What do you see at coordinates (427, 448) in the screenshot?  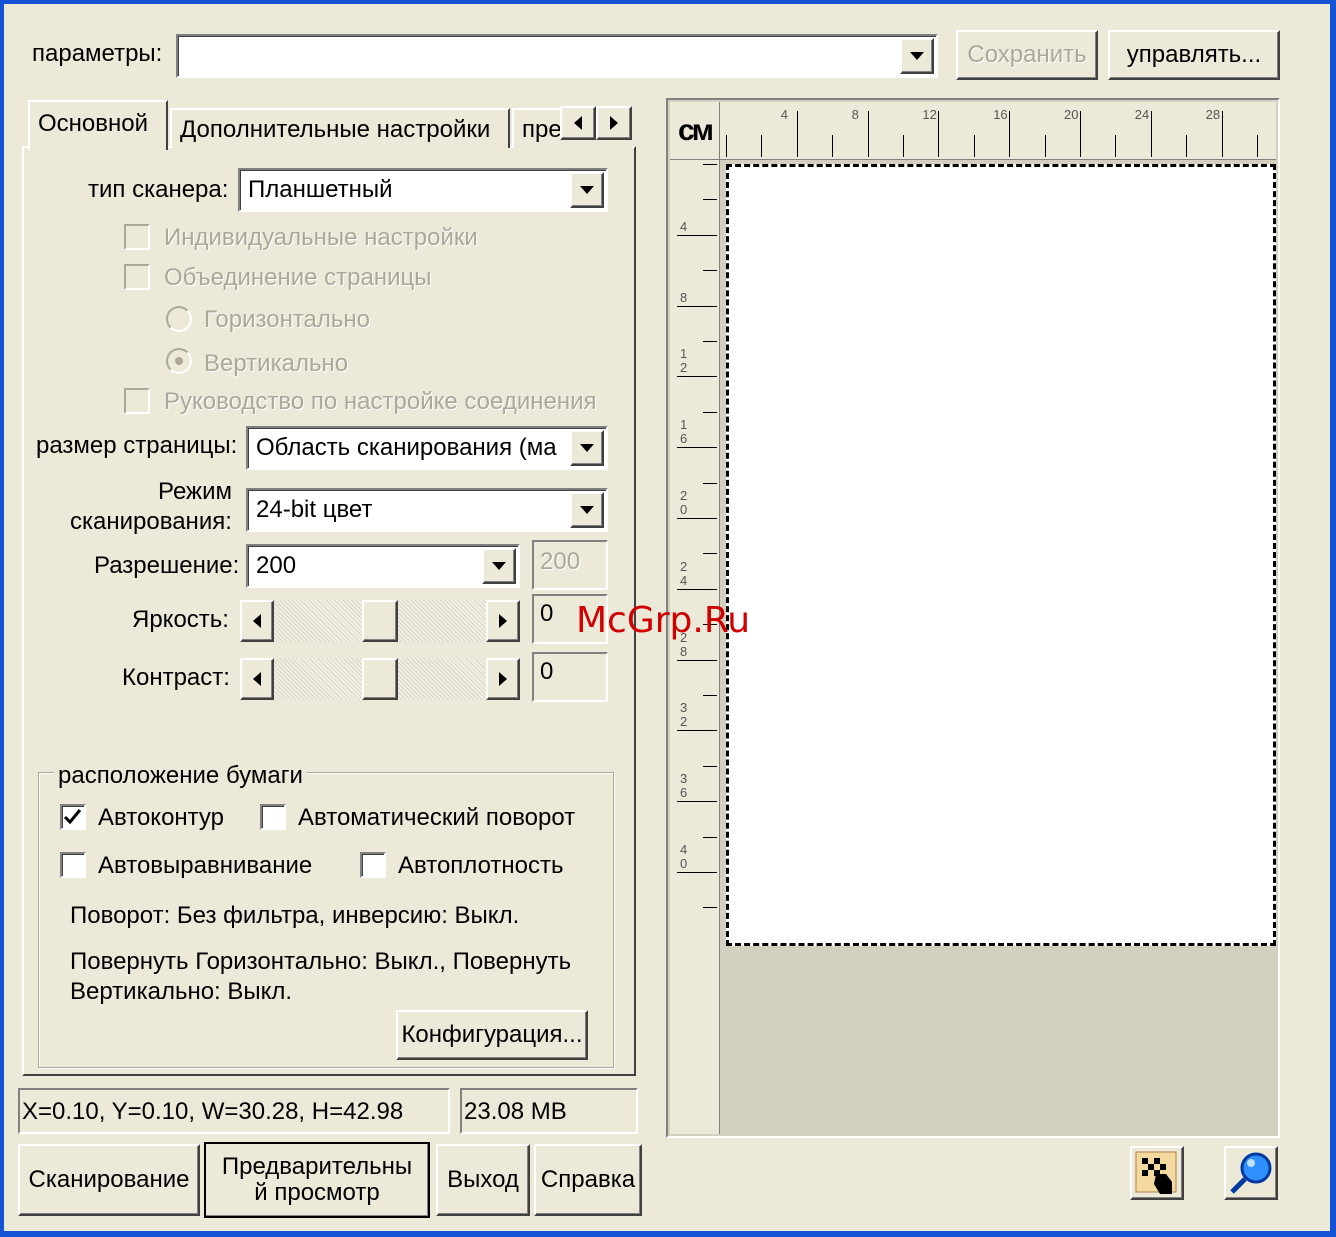 I see `page-size-combo: Область сканирования (ма` at bounding box center [427, 448].